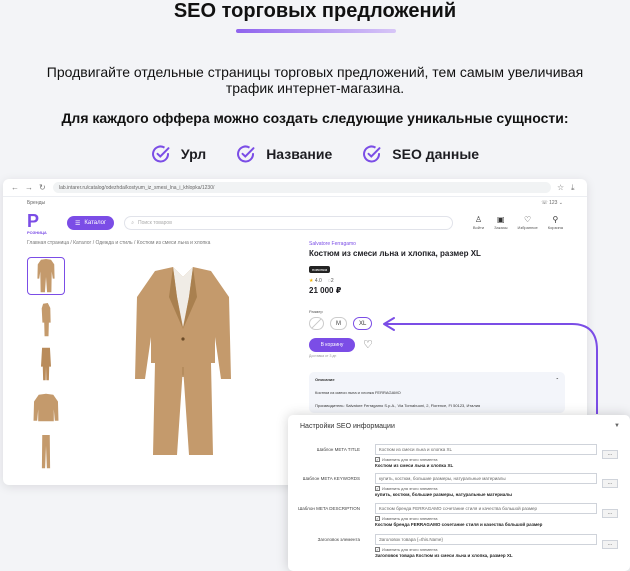 The height and width of the screenshot is (571, 630). I want to click on seo-label-keywords: Шаблон META KEYWORDS, so click(331, 478).